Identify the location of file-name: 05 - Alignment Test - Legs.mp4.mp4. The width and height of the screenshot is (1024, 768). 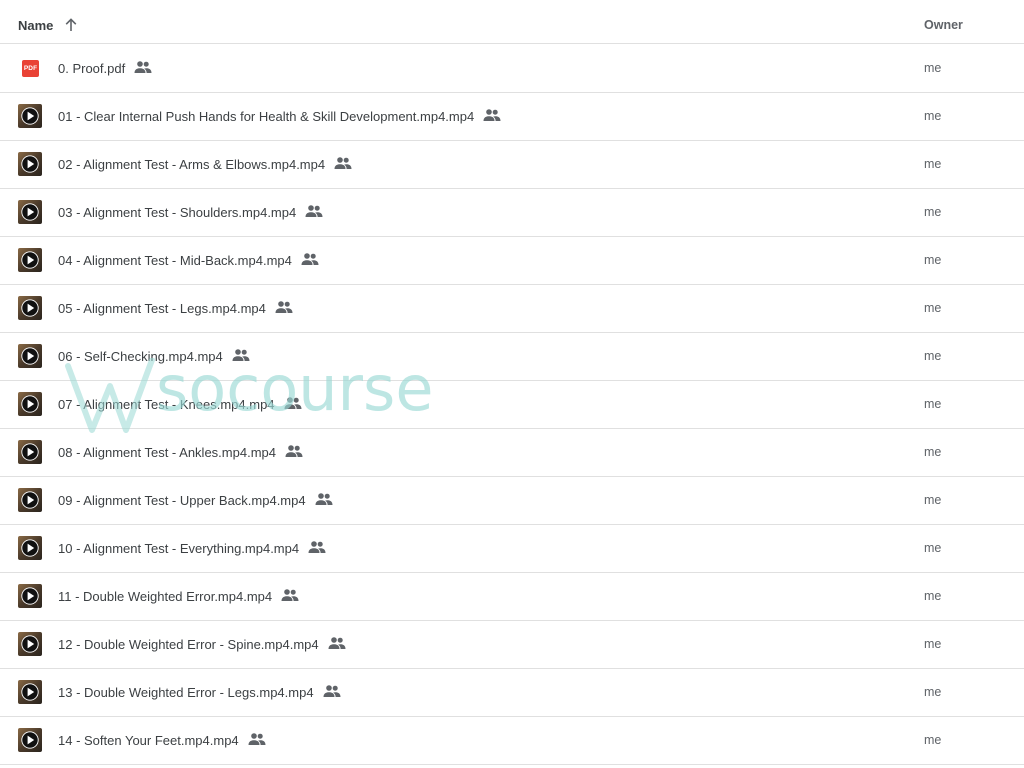
(175, 308).